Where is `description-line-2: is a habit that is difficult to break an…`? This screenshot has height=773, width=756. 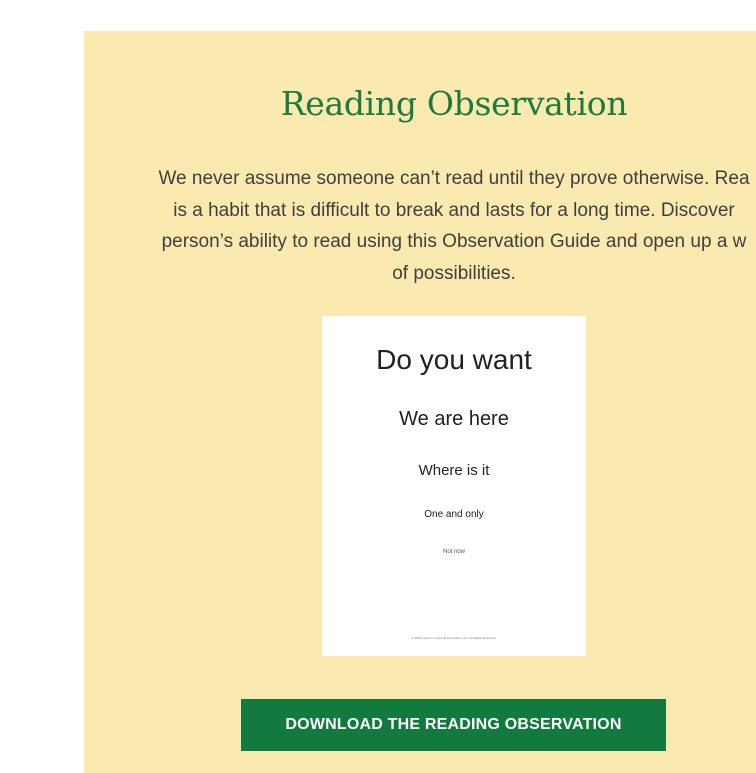 description-line-2: is a habit that is difficult to break an… is located at coordinates (454, 210).